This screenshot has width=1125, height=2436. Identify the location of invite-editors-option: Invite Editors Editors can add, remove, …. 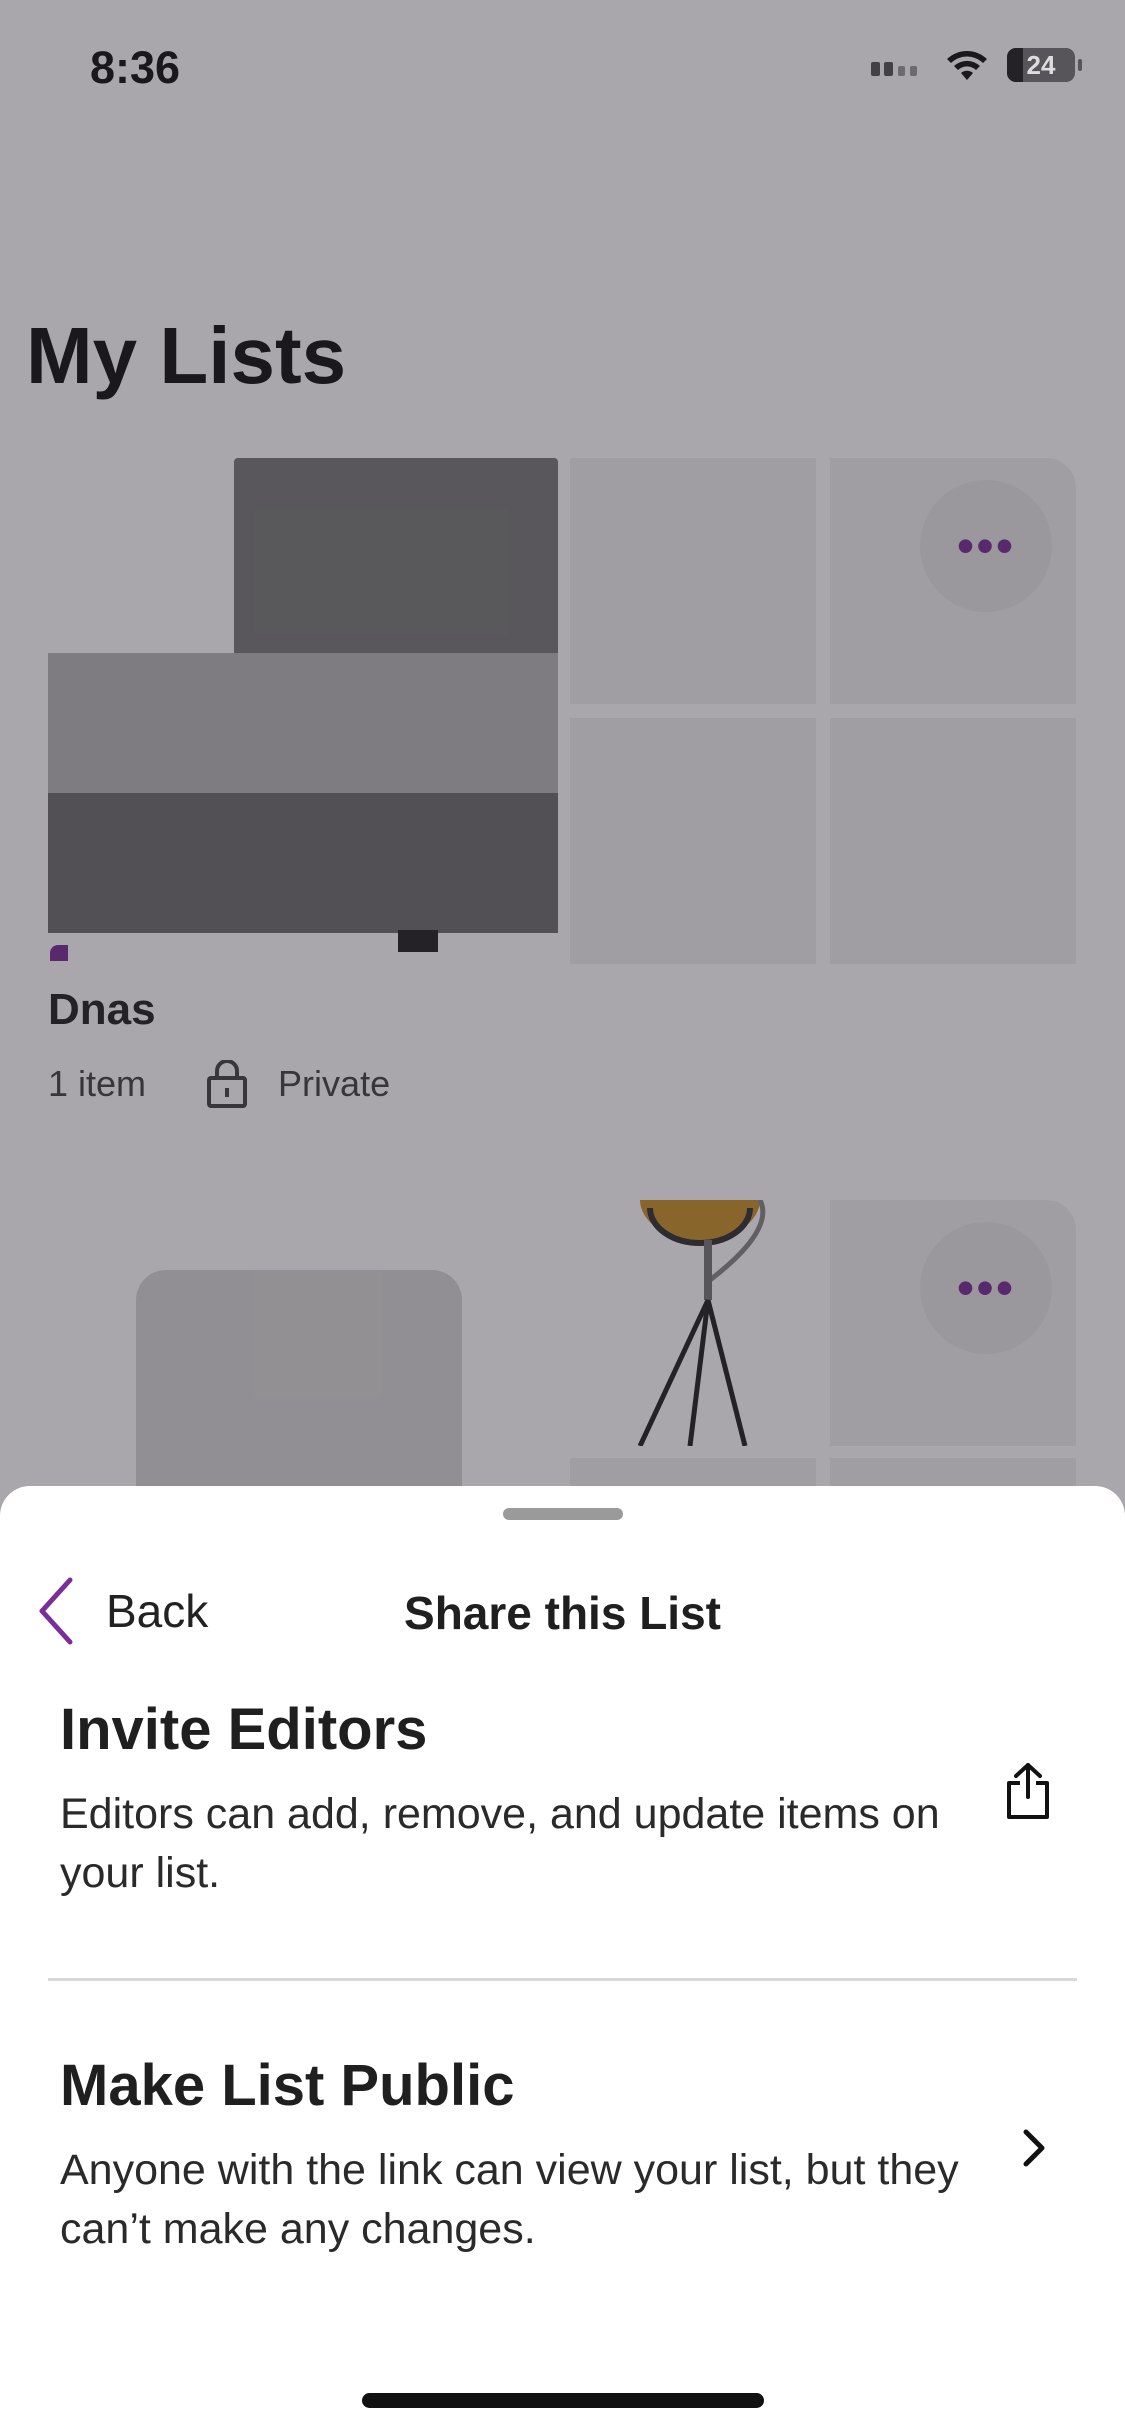
(540, 1800).